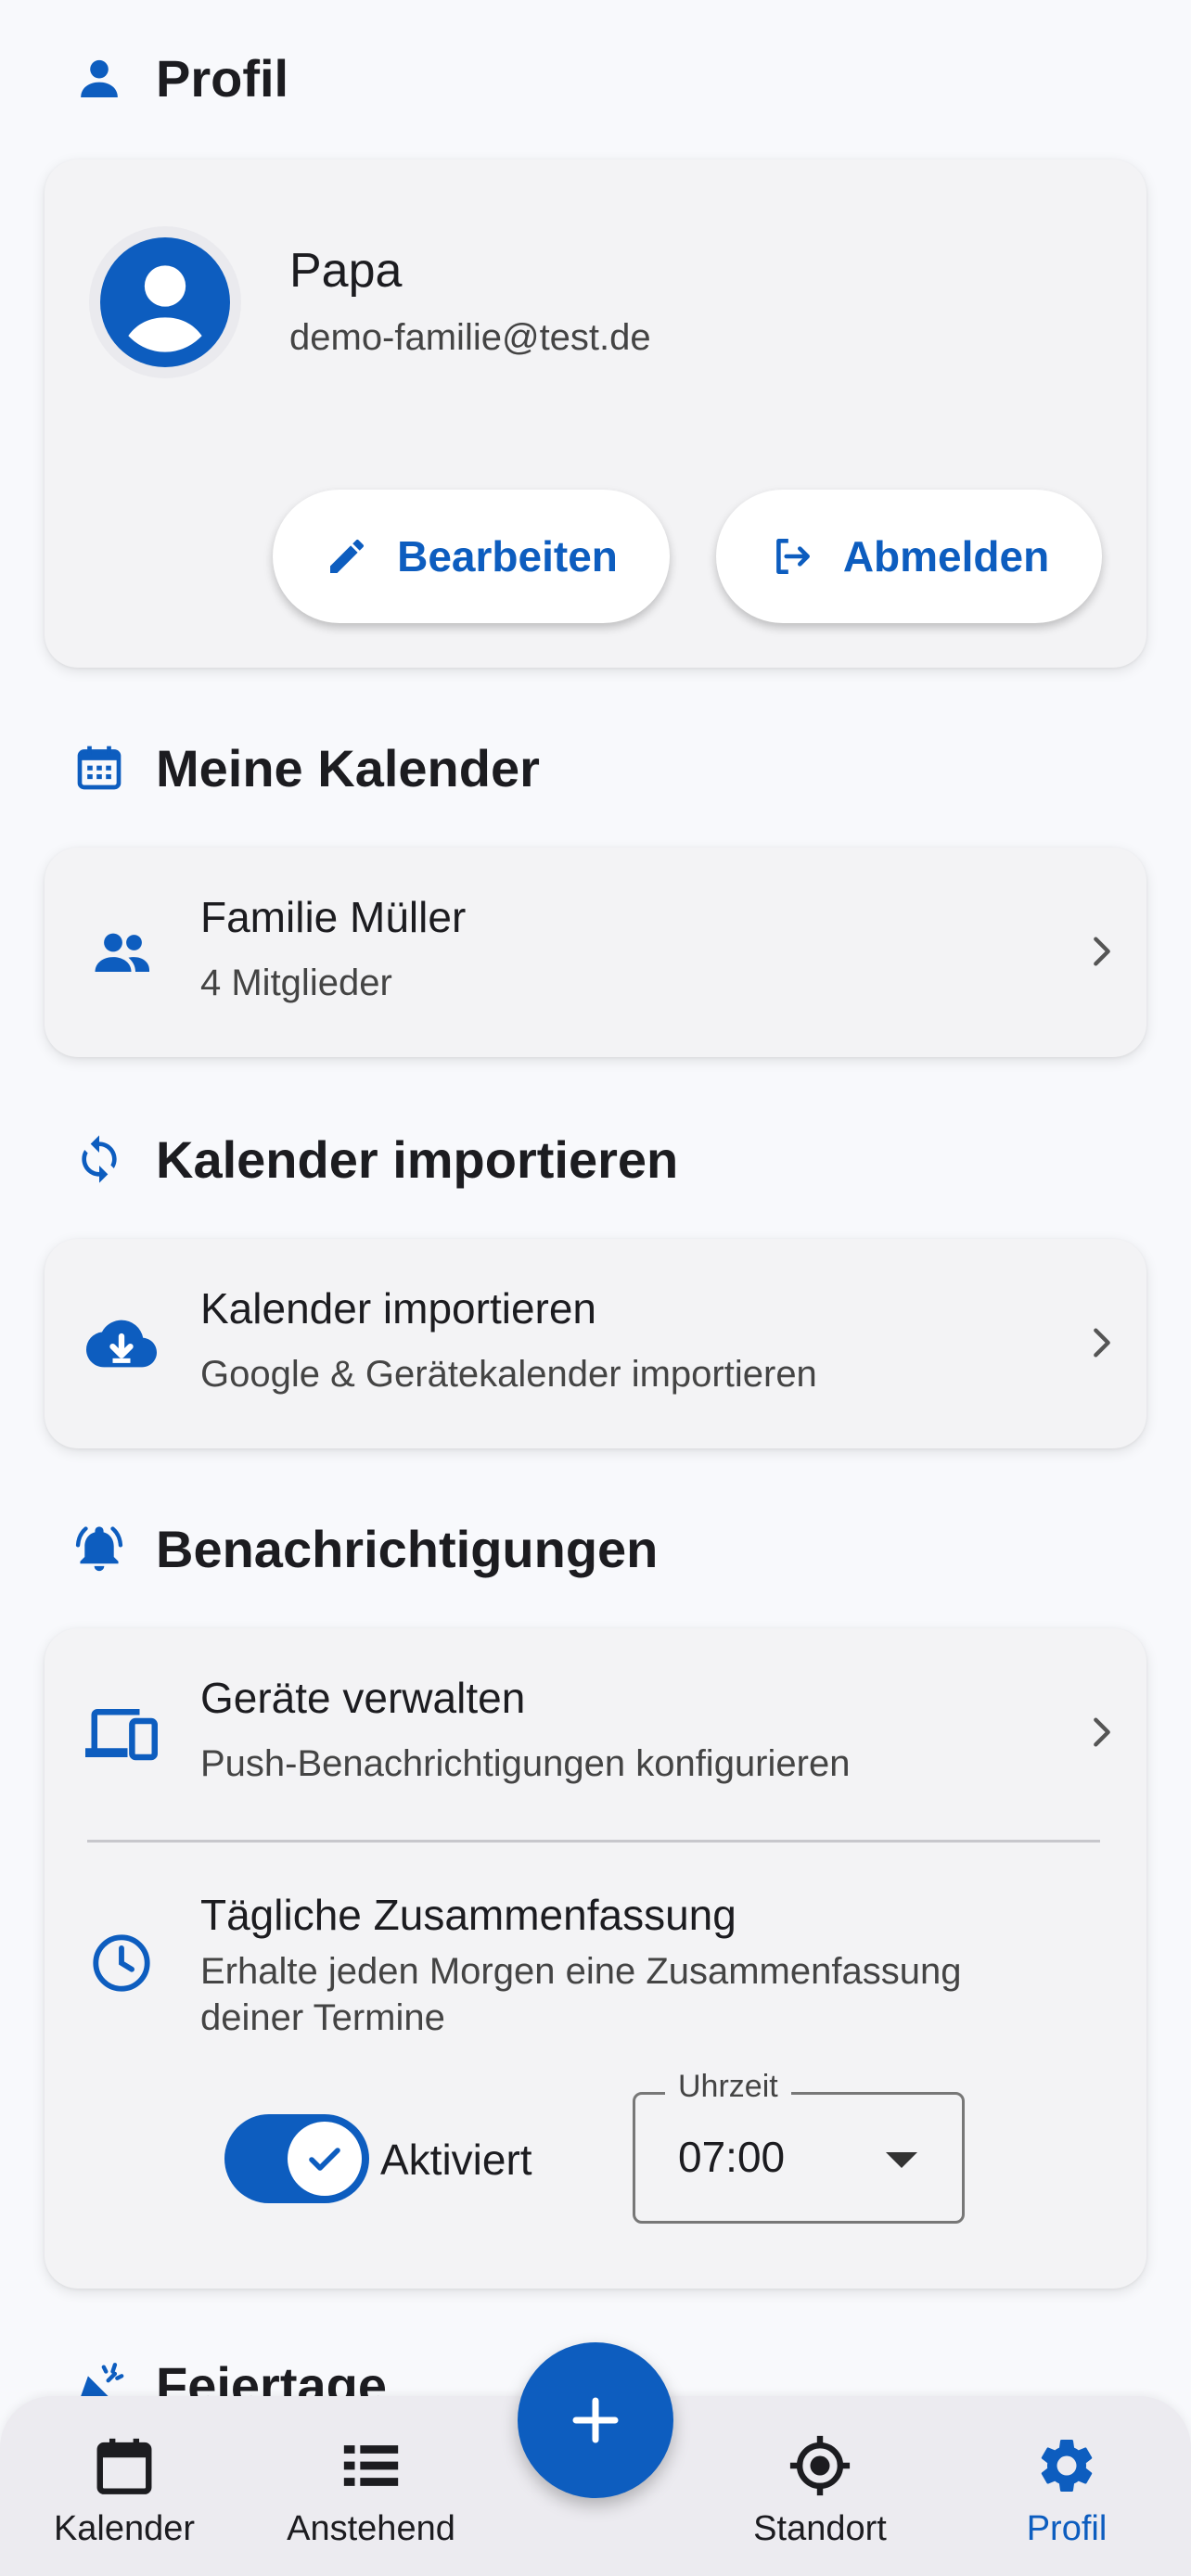 This screenshot has width=1191, height=2576. I want to click on daily-summary-toggle, so click(296, 2158).